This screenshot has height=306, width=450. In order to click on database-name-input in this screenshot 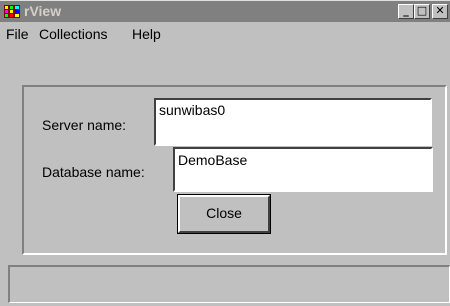, I will do `click(303, 169)`.